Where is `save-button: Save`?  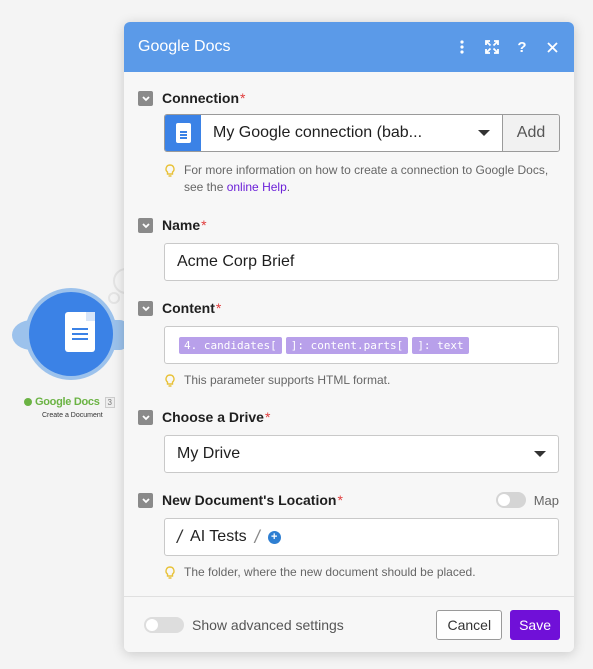
save-button: Save is located at coordinates (535, 624).